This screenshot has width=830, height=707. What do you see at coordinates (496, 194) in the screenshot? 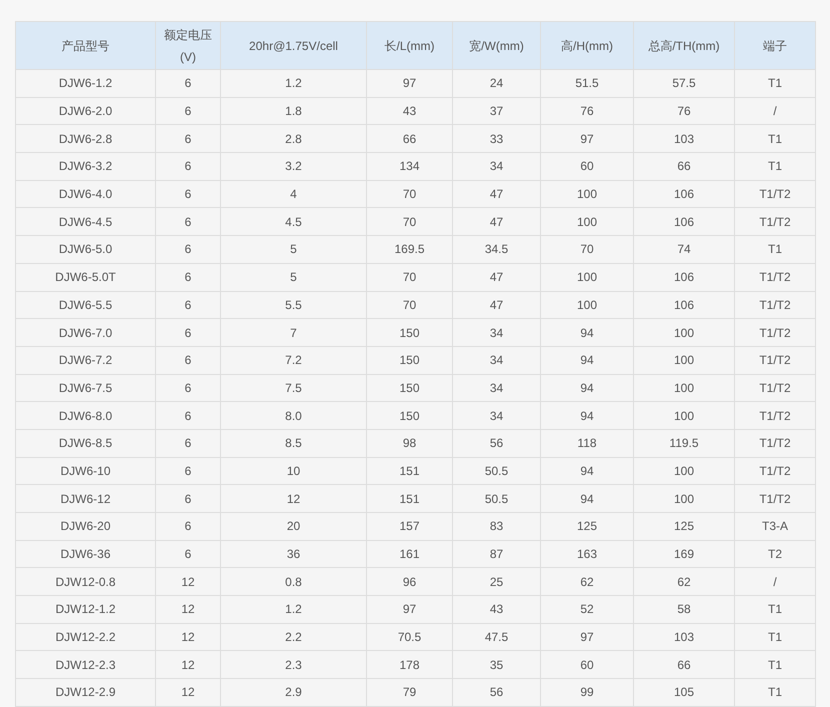
I see `table-cell: 47` at bounding box center [496, 194].